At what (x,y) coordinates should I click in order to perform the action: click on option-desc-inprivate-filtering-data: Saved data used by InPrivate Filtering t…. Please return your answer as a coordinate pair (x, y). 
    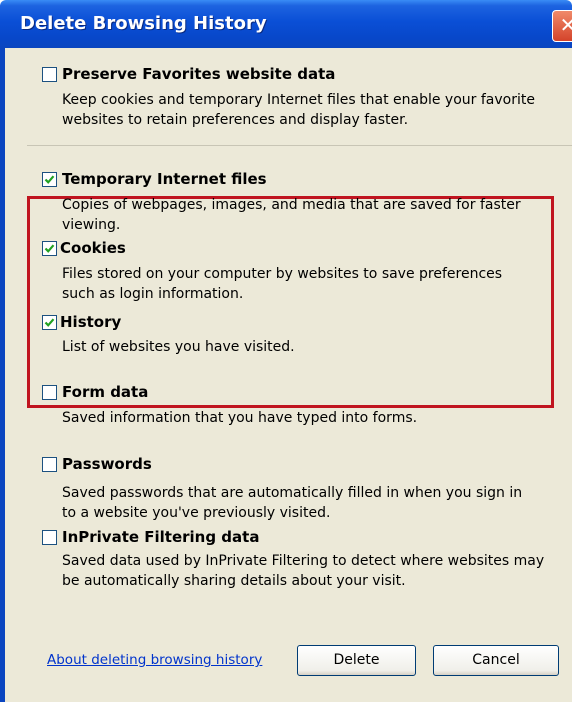
    Looking at the image, I should click on (303, 571).